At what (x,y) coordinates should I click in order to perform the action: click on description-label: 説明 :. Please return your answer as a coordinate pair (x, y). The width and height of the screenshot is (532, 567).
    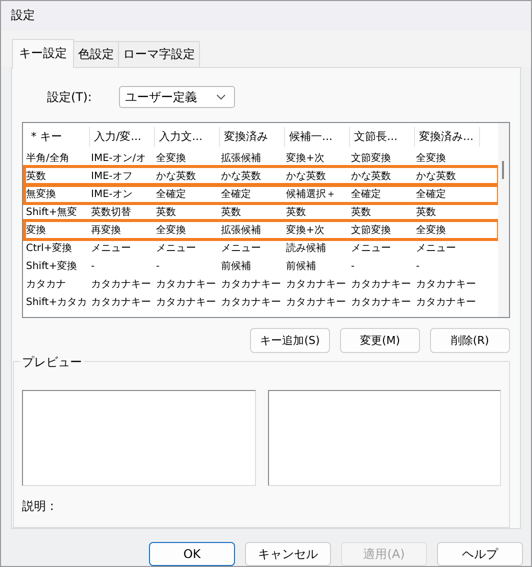
    Looking at the image, I should click on (38, 506).